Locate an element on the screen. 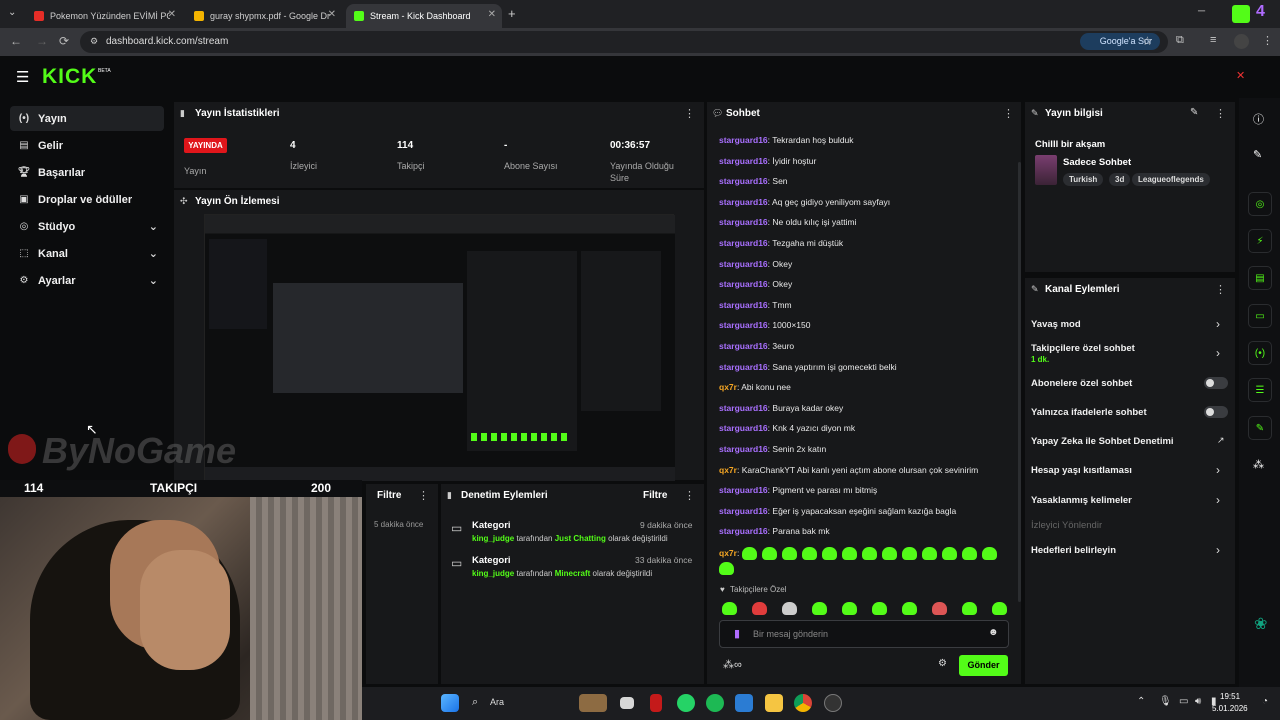 This screenshot has height=720, width=1280. action-emotes-only: Yalnızca ifadelerle sohbet is located at coordinates (1089, 412).